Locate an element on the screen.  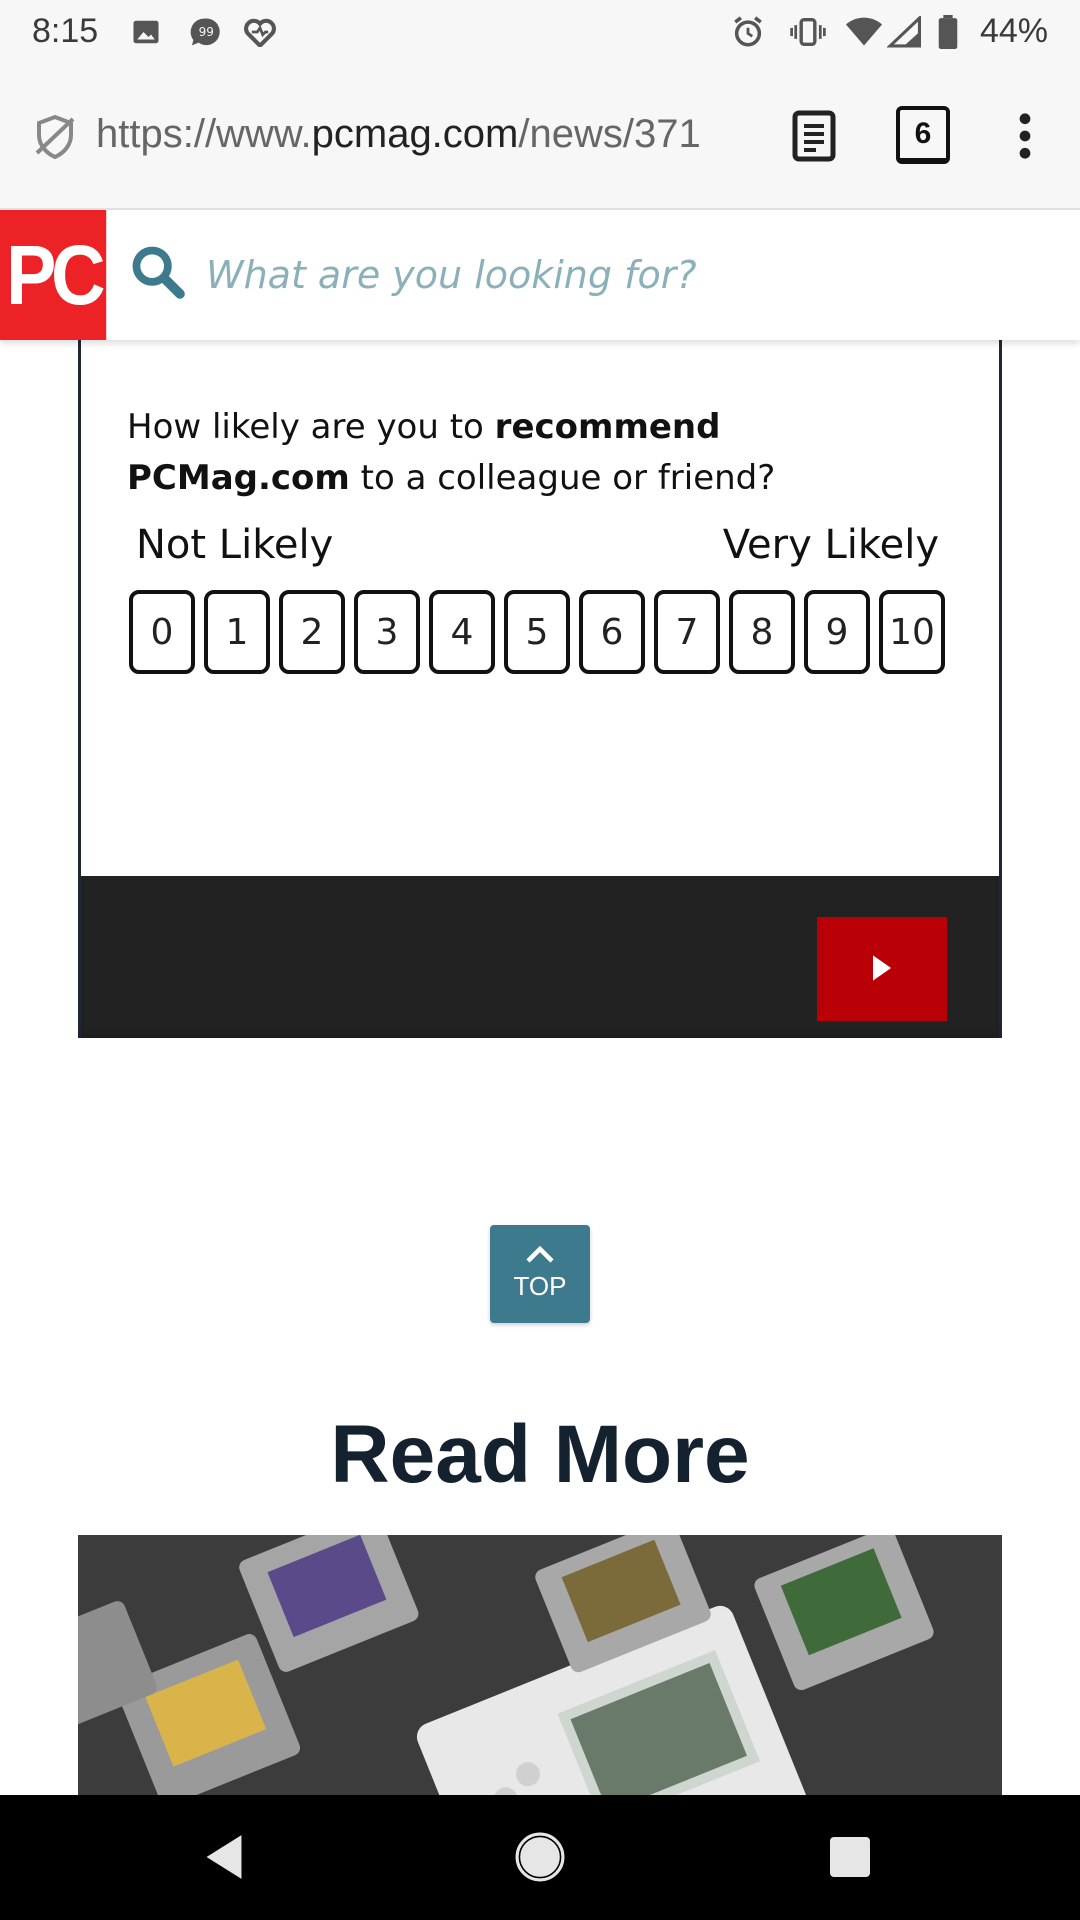
heart-pulse-icon is located at coordinates (260, 32).